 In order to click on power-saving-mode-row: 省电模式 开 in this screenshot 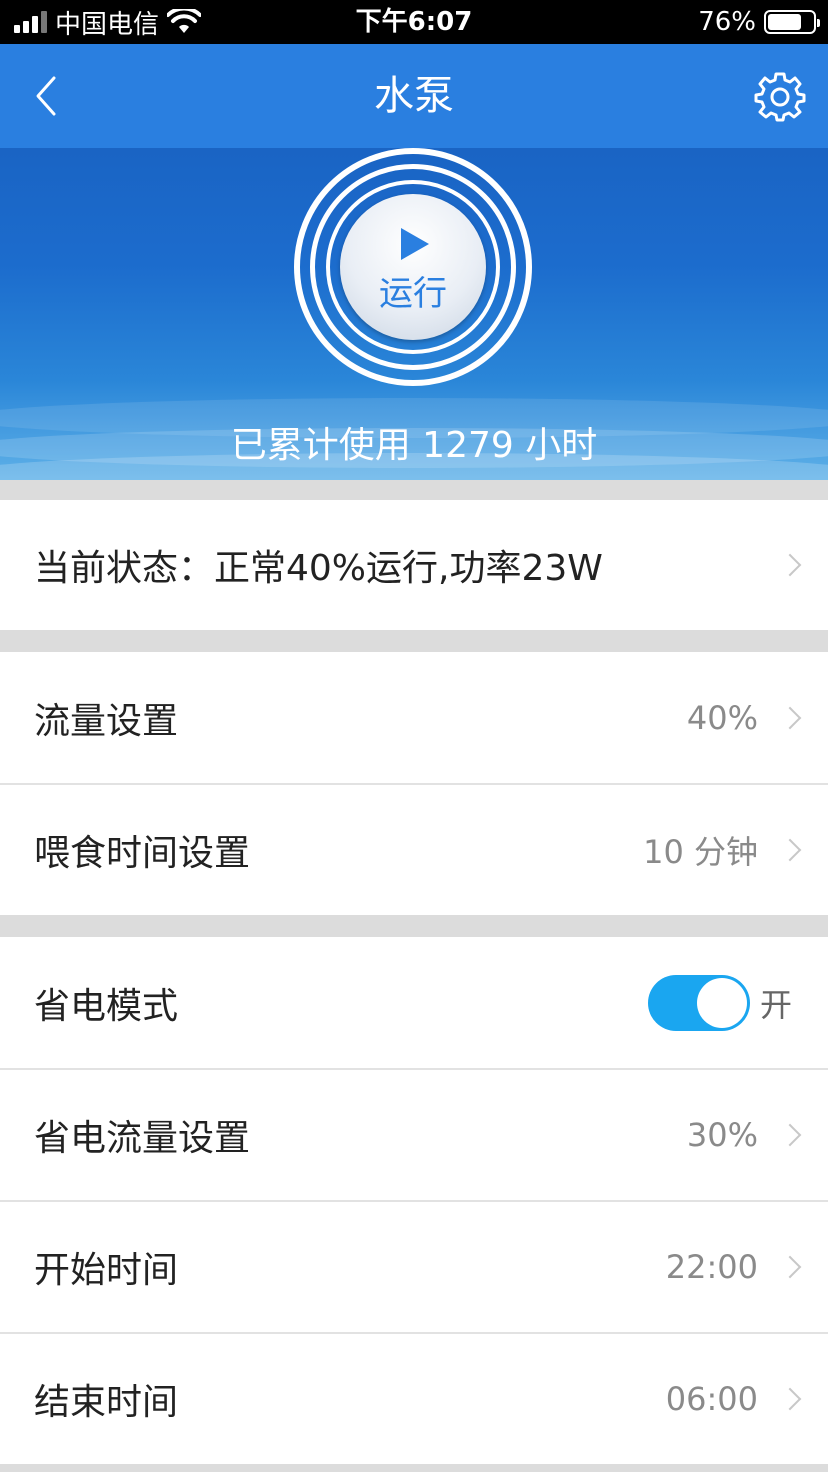, I will do `click(414, 1002)`.